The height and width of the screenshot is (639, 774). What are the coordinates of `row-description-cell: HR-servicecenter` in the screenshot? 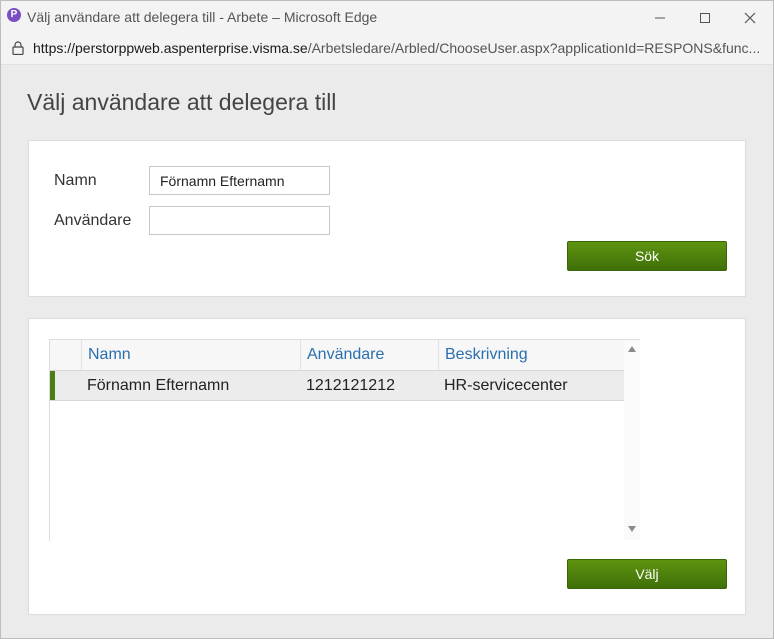 It's located at (506, 385).